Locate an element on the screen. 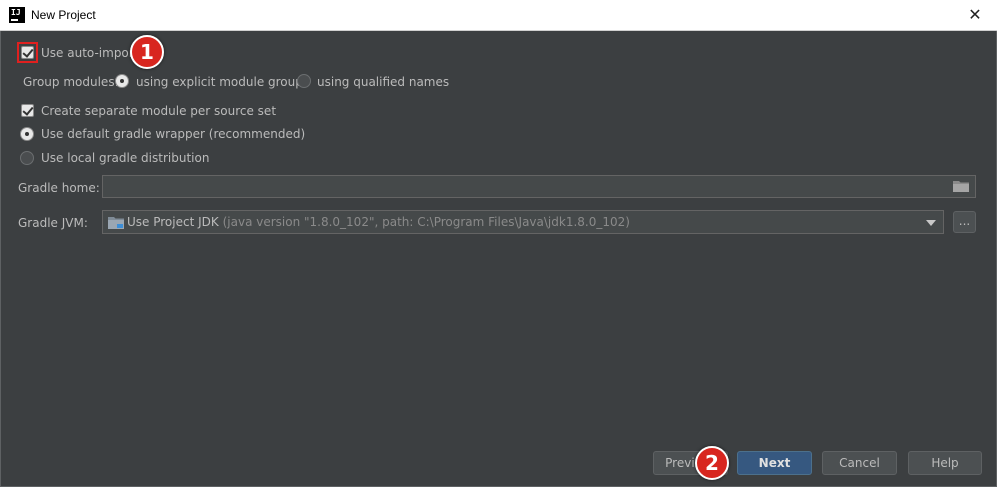  window-title: New Project is located at coordinates (63, 15).